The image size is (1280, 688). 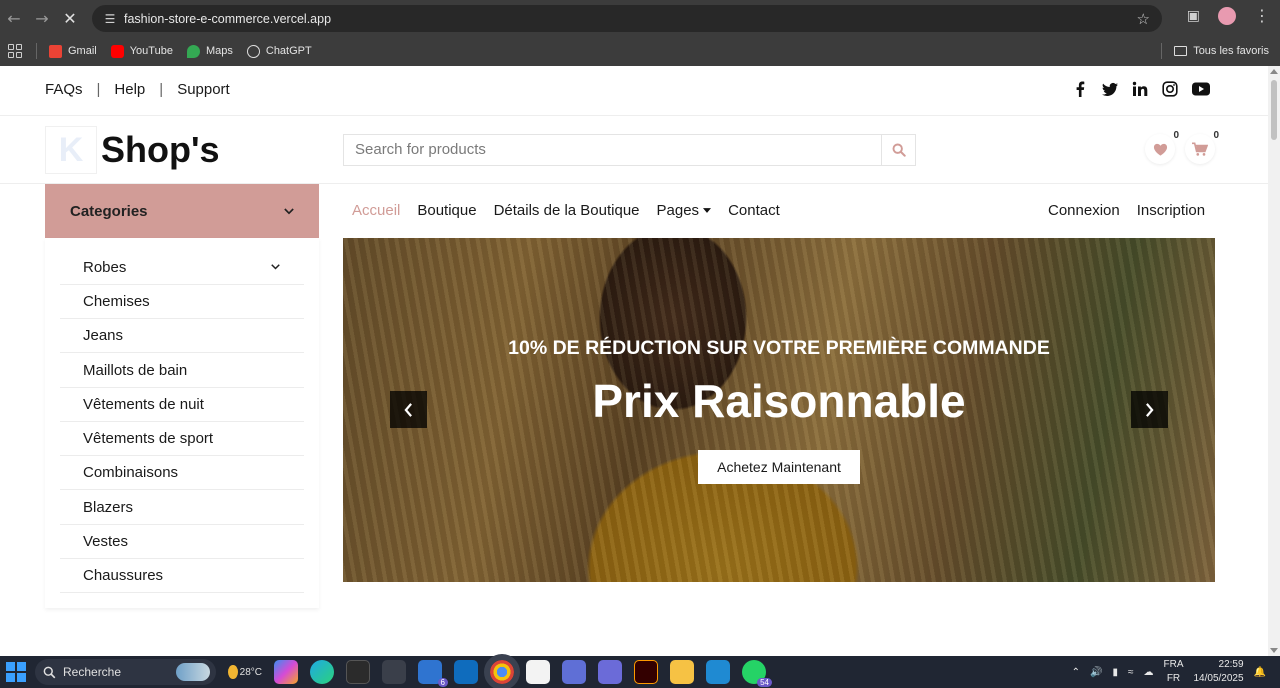 I want to click on scroll-up-icon, so click(x=1274, y=71).